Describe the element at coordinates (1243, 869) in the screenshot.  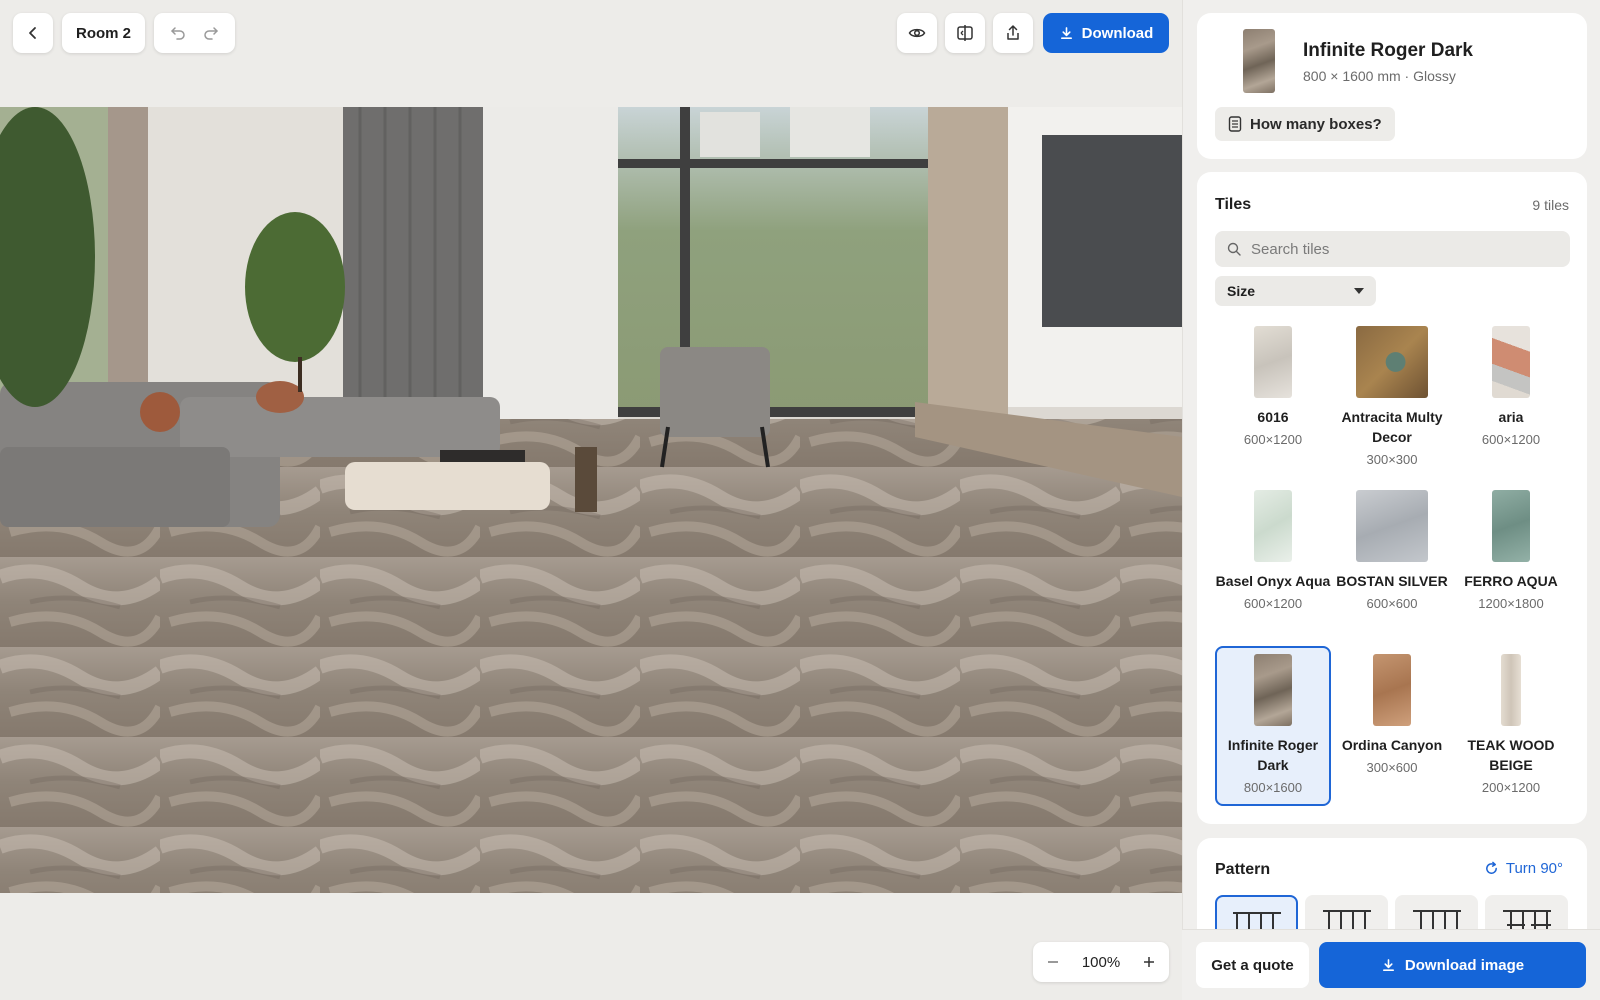
I see `pattern-title: Pattern` at that location.